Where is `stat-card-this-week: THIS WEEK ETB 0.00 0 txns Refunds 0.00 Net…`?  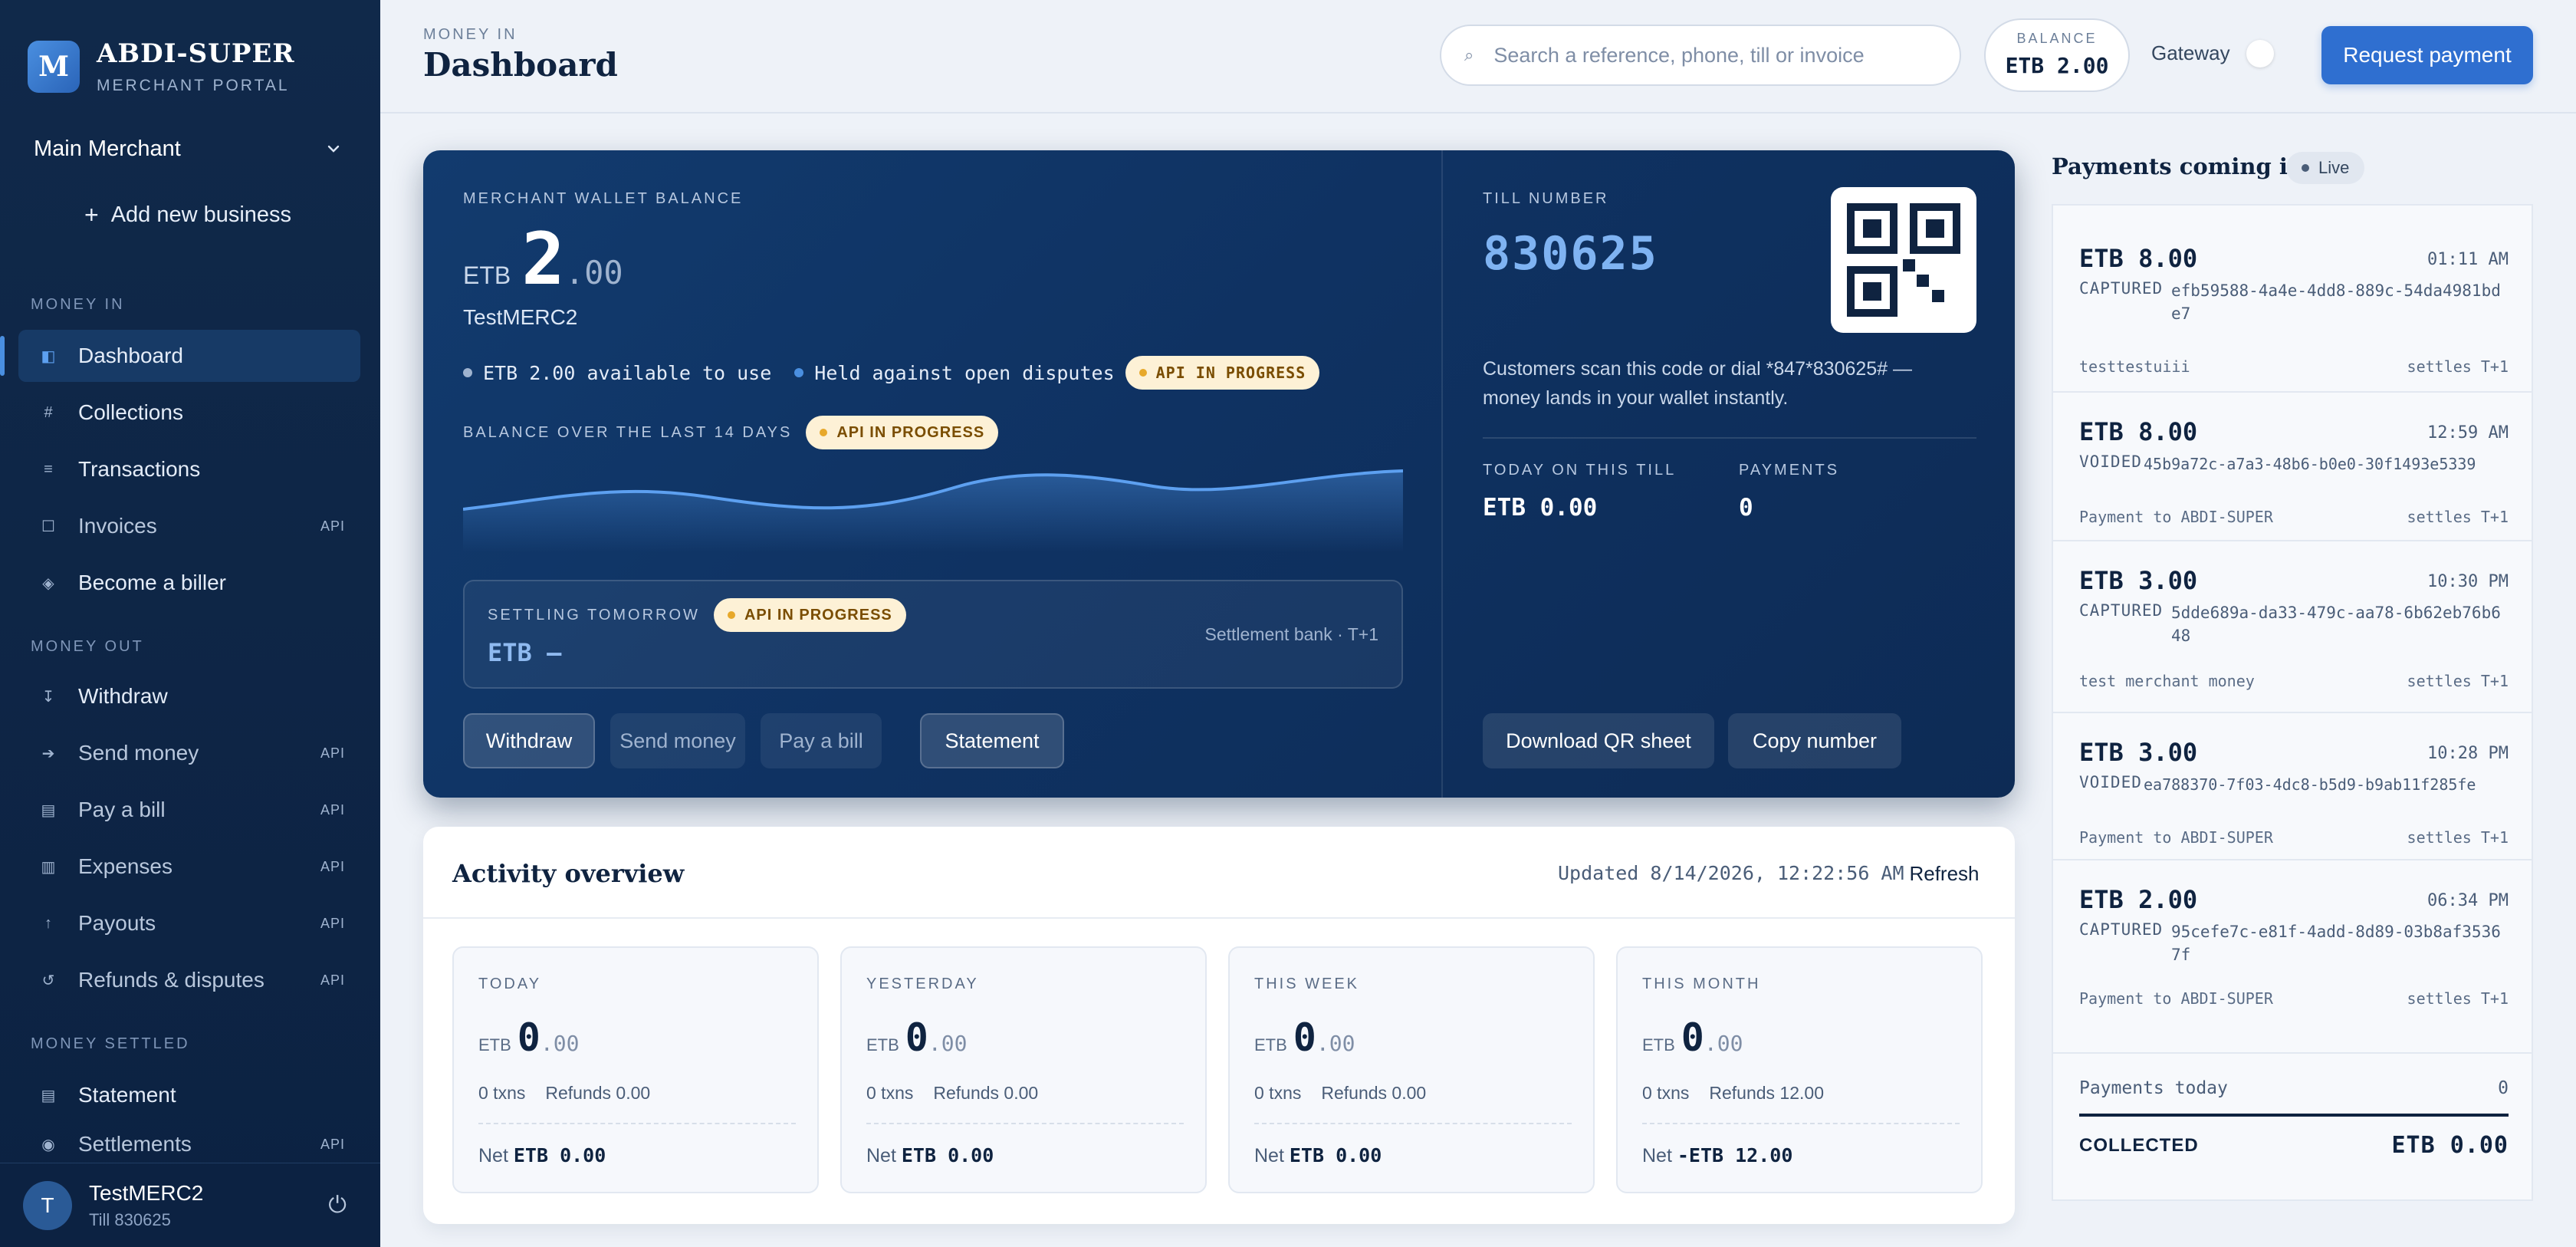 stat-card-this-week: THIS WEEK ETB 0.00 0 txns Refunds 0.00 Net… is located at coordinates (1412, 1070).